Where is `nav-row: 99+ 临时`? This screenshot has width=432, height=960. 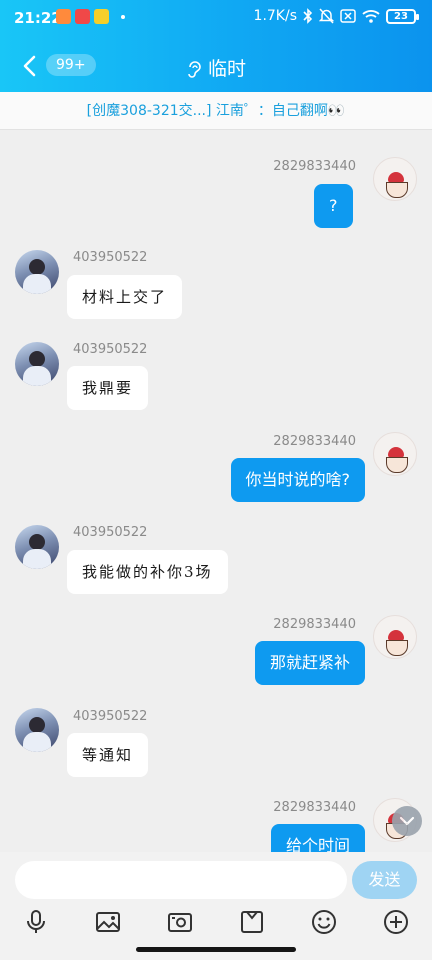 nav-row: 99+ 临时 is located at coordinates (216, 66).